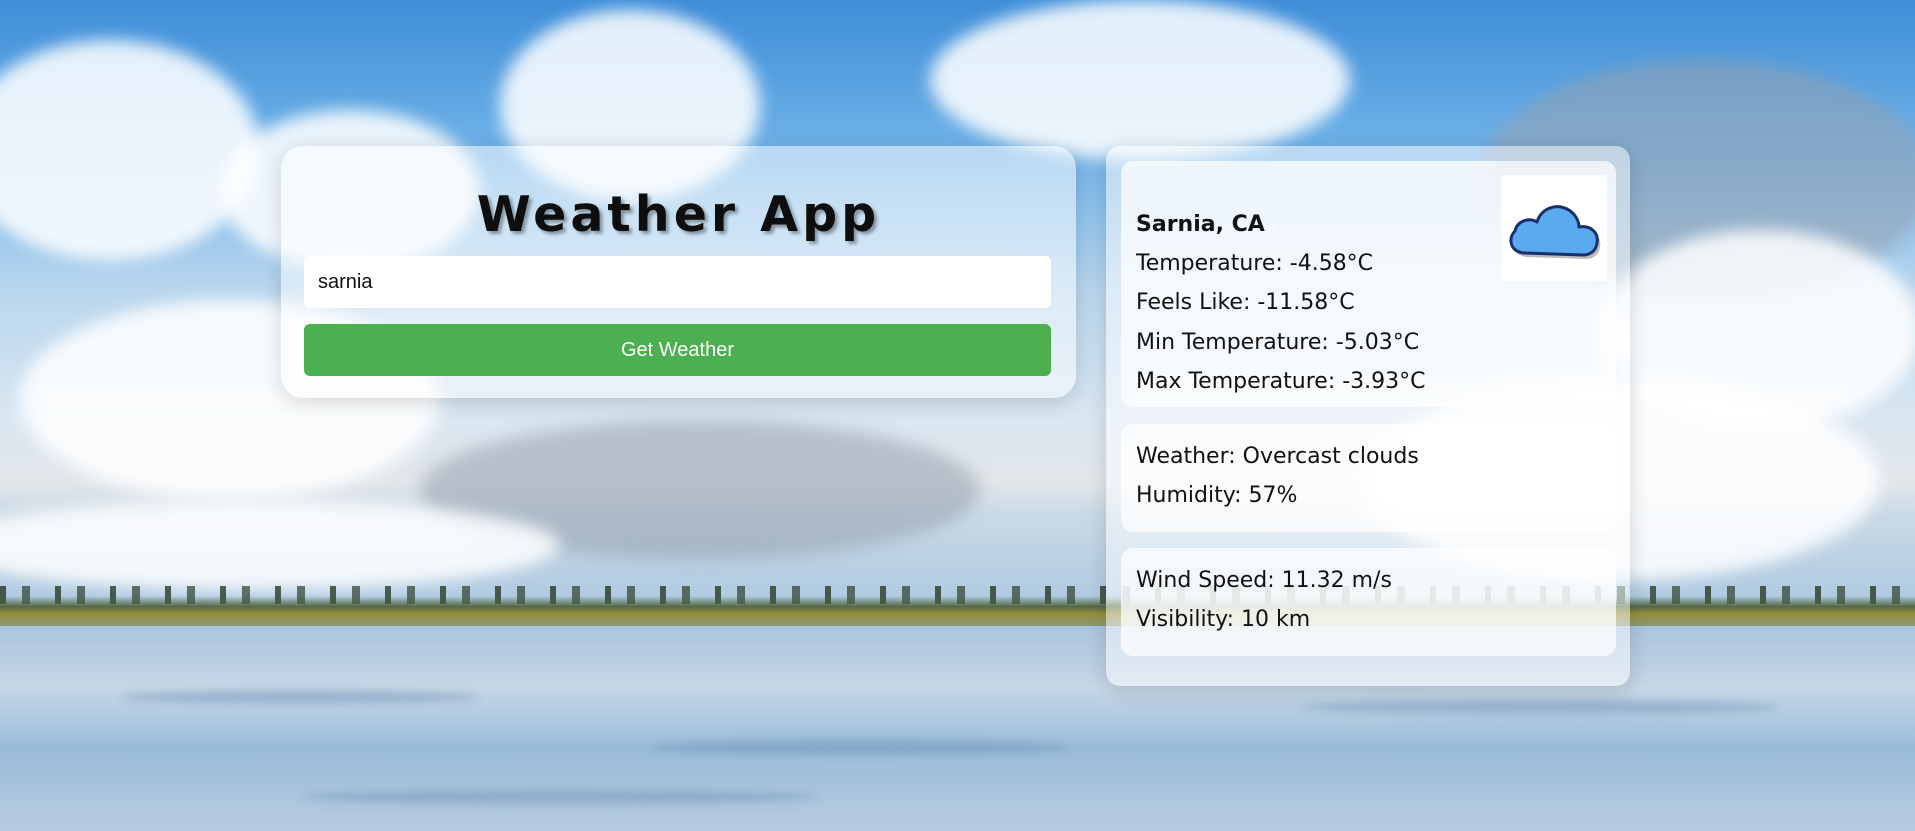  I want to click on min-temperature-text: Min Temperature: -5.03°C, so click(1278, 342).